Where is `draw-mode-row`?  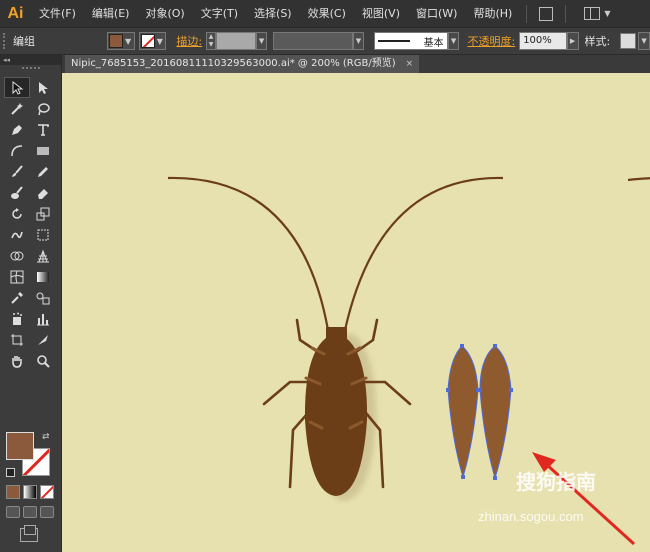 draw-mode-row is located at coordinates (30, 512).